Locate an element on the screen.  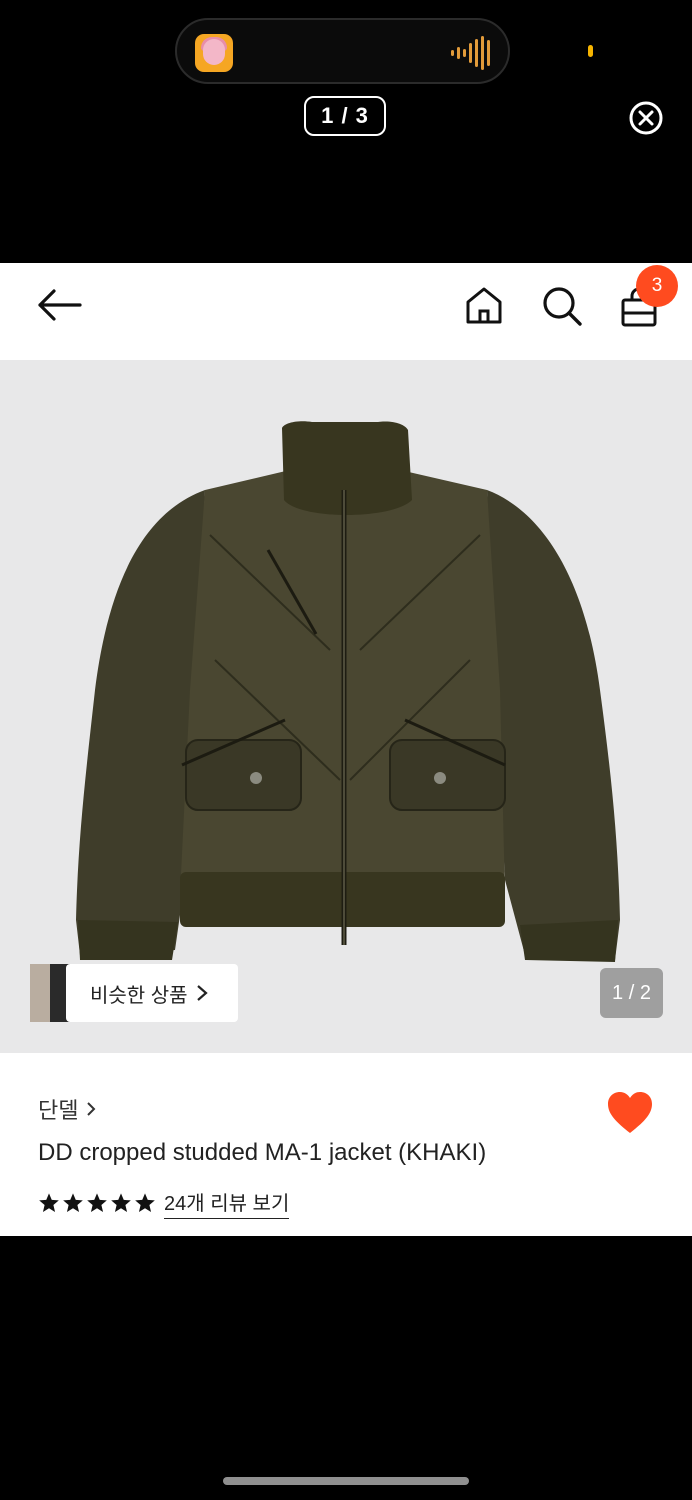
brand-name: 단델 is located at coordinates (58, 1110).